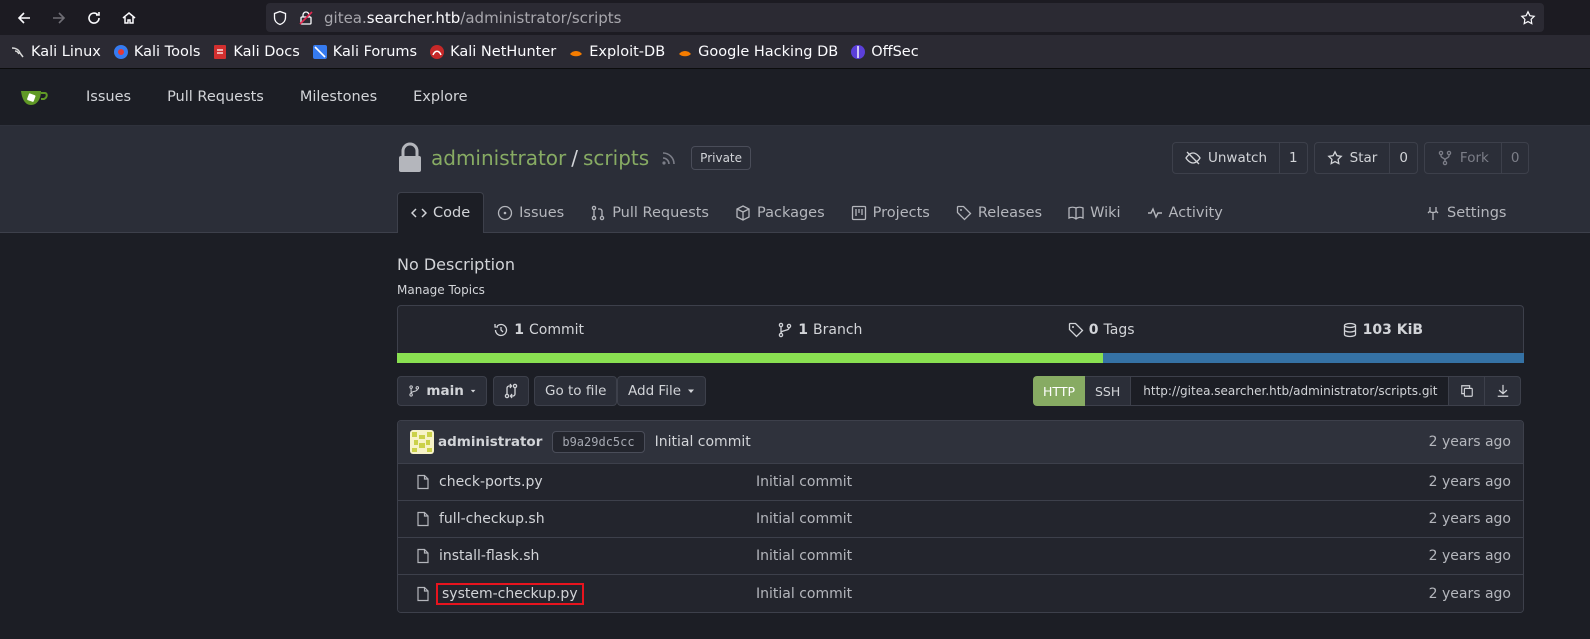 This screenshot has height=639, width=1590. I want to click on copy-icon, so click(1466, 391).